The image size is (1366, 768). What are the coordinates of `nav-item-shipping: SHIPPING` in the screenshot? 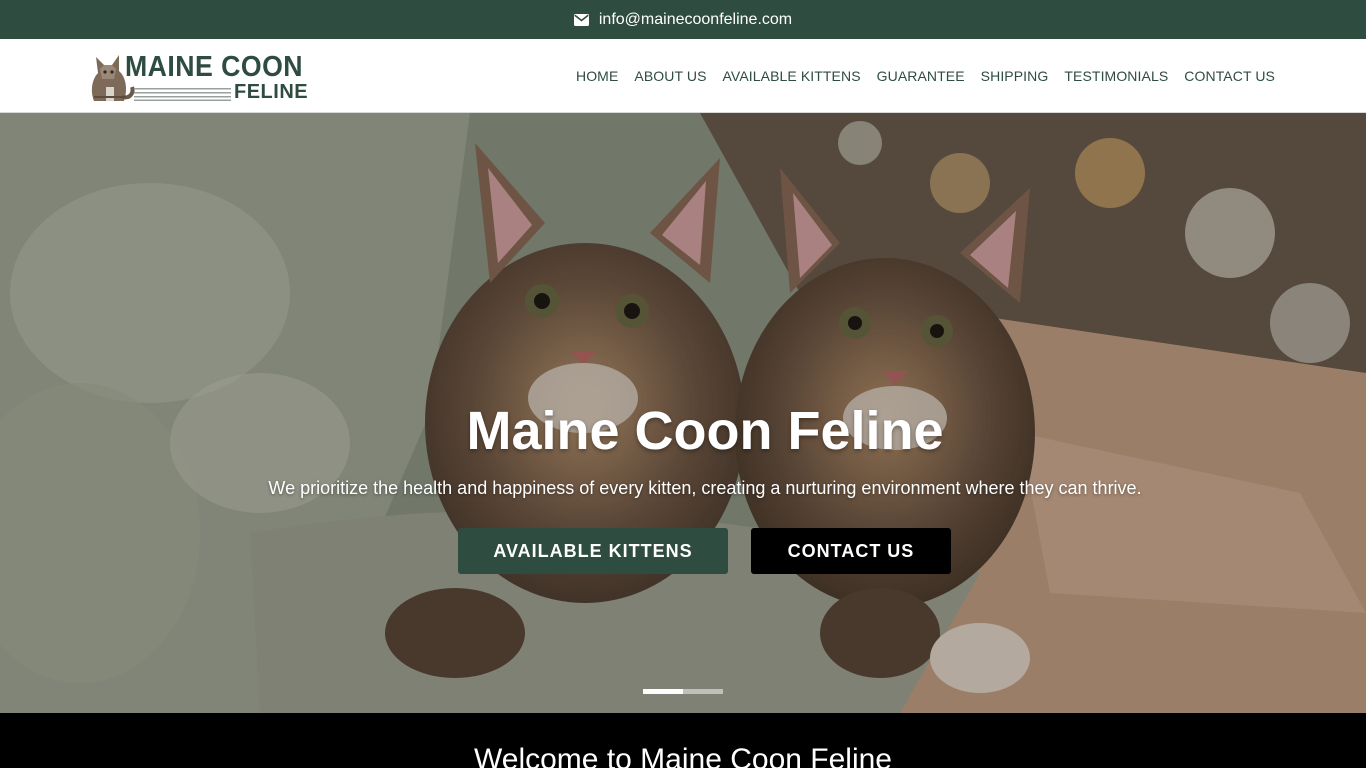 It's located at (1015, 76).